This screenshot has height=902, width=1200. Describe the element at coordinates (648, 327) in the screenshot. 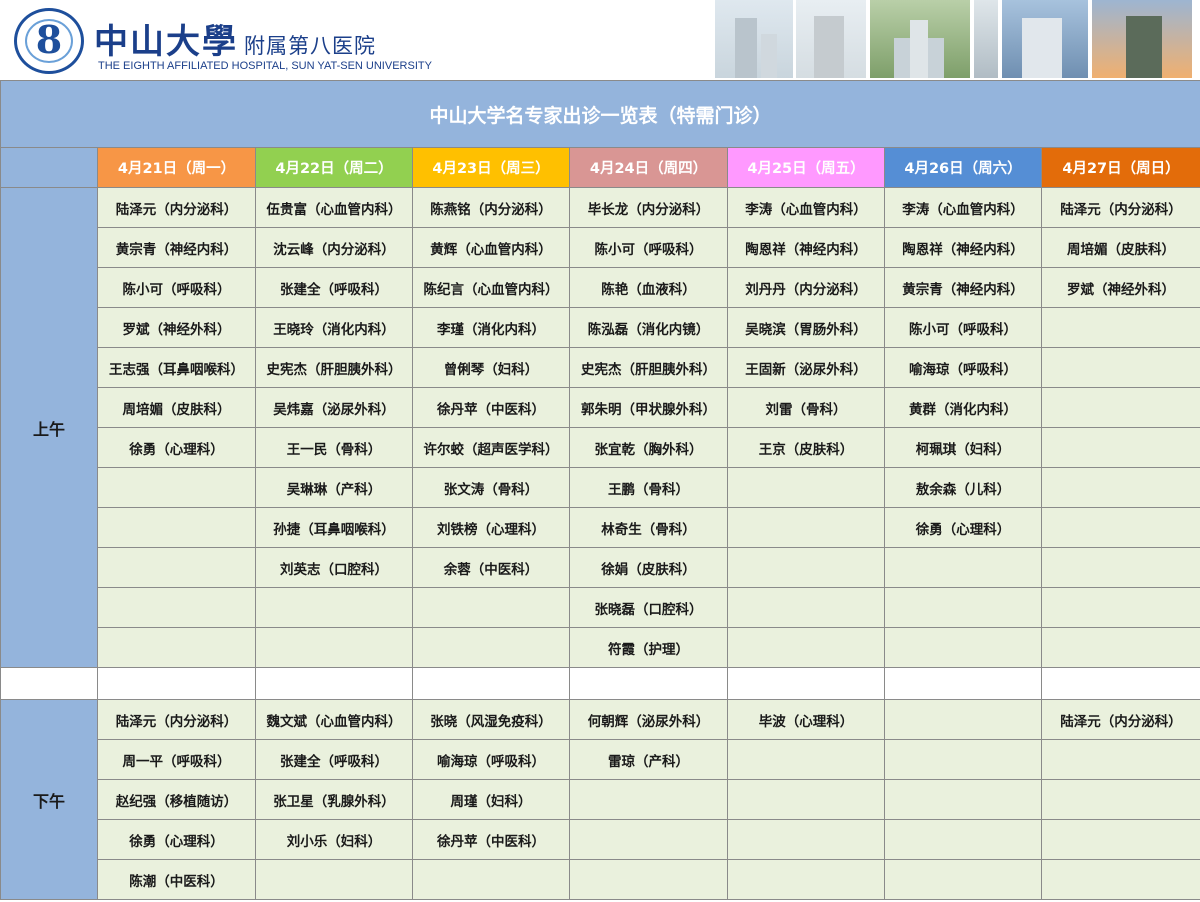

I see `doctor-cell: 陈泓磊（消化内镜）` at that location.